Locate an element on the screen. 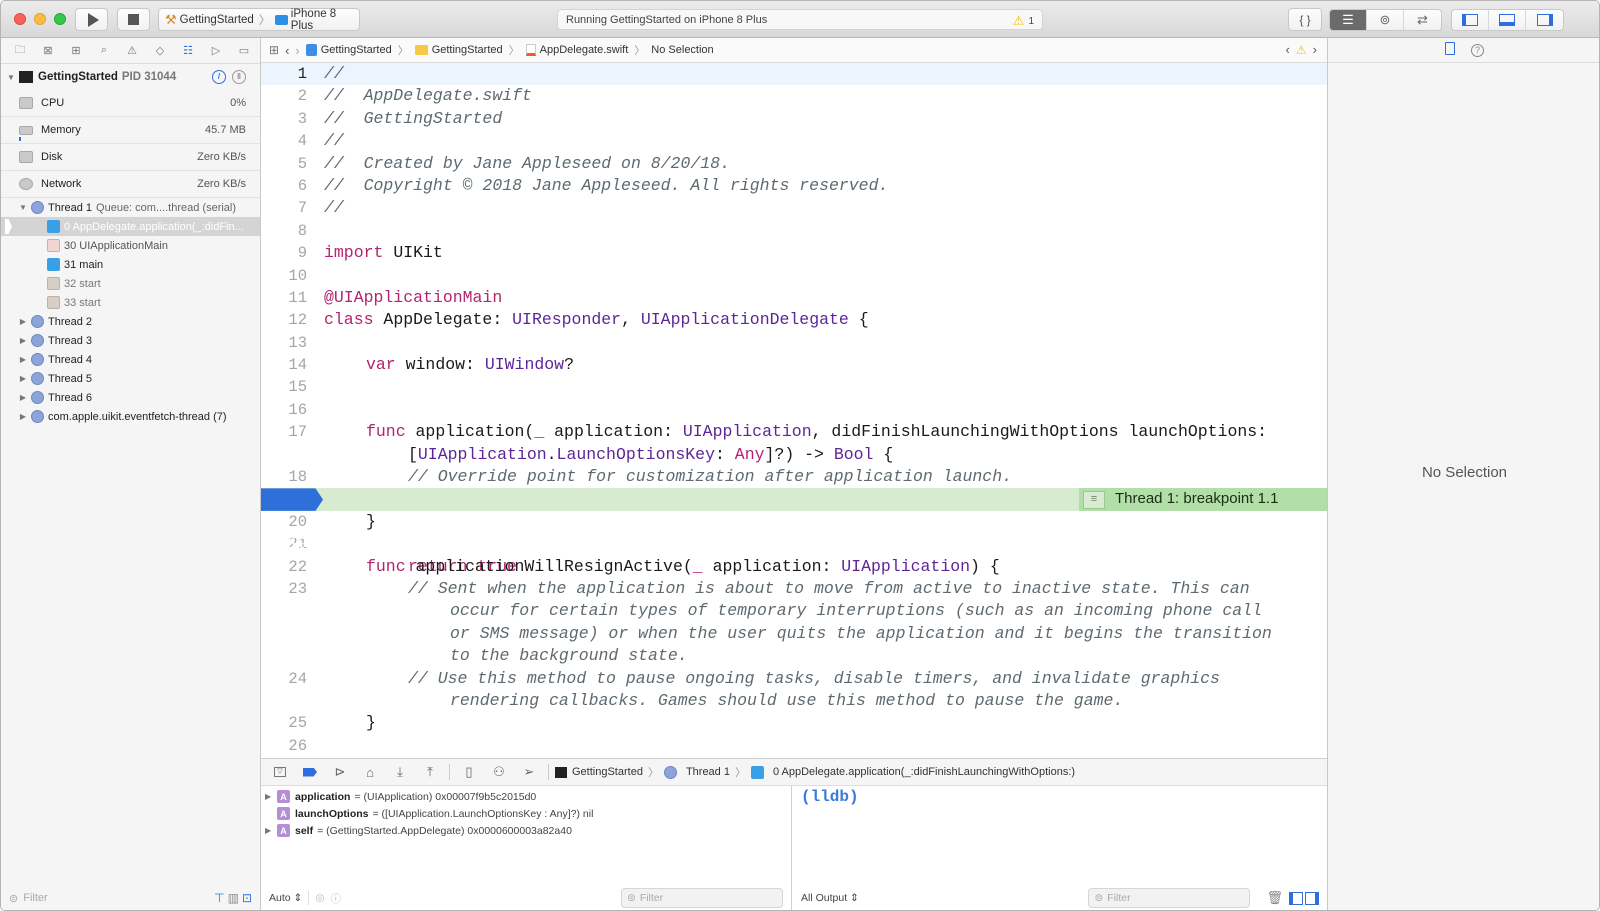 This screenshot has width=1600, height=911. code-line: 3 // GettingStarted is located at coordinates (794, 119).